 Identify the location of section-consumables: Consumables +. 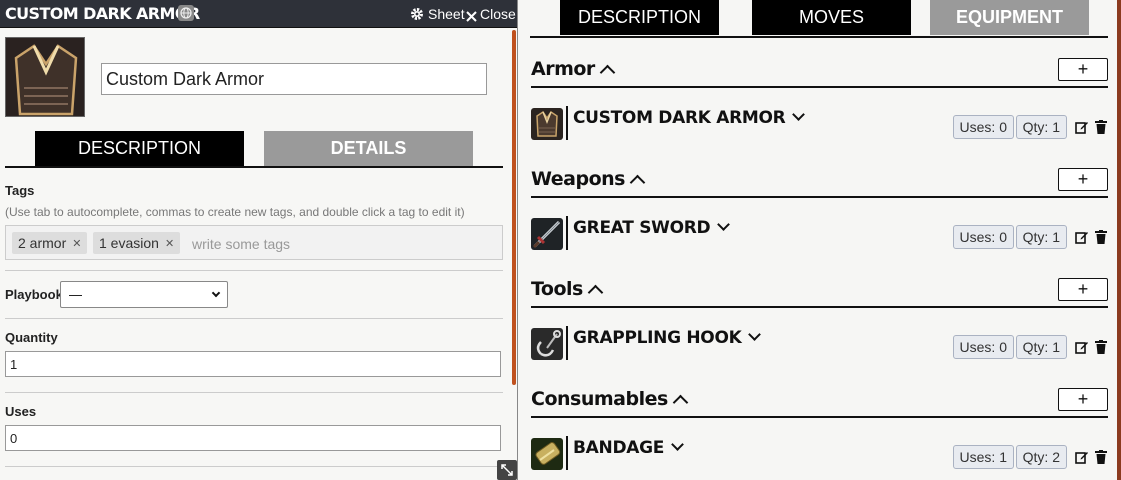
(819, 403).